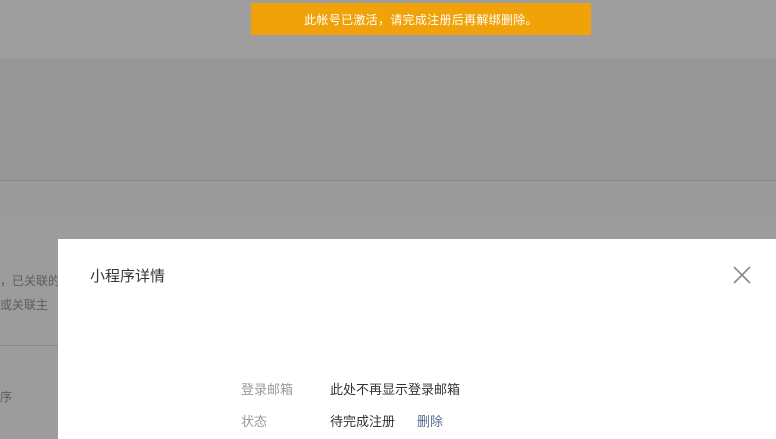 This screenshot has width=776, height=439. Describe the element at coordinates (388, 200) in the screenshot. I see `background-strip` at that location.